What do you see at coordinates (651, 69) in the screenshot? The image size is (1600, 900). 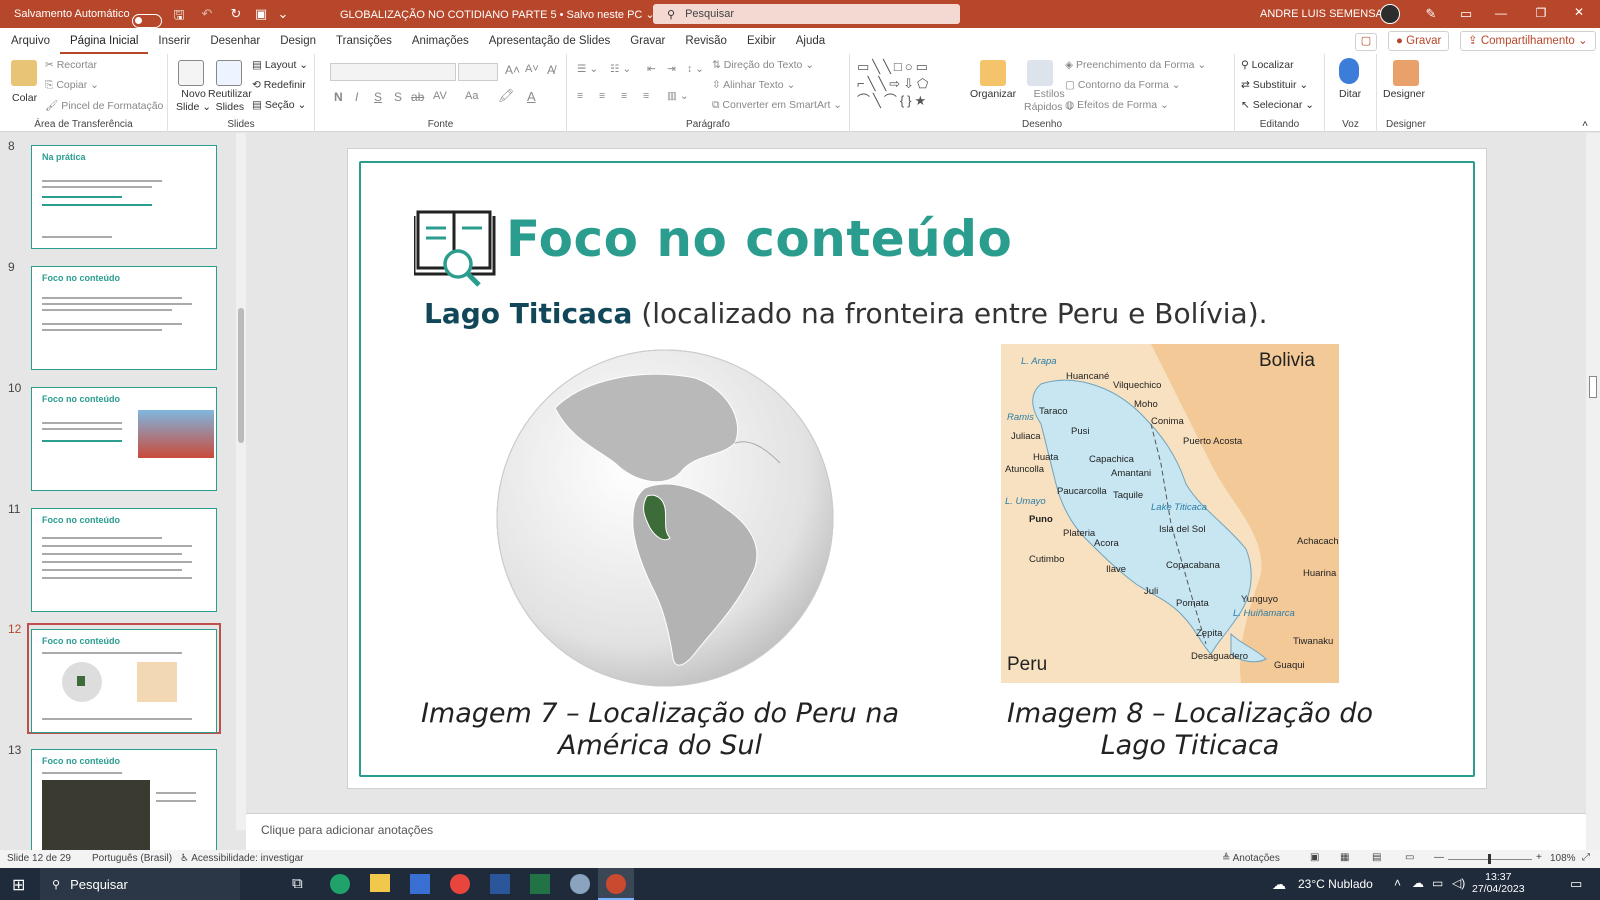 I see `decrease-indent-icon: ⇤` at bounding box center [651, 69].